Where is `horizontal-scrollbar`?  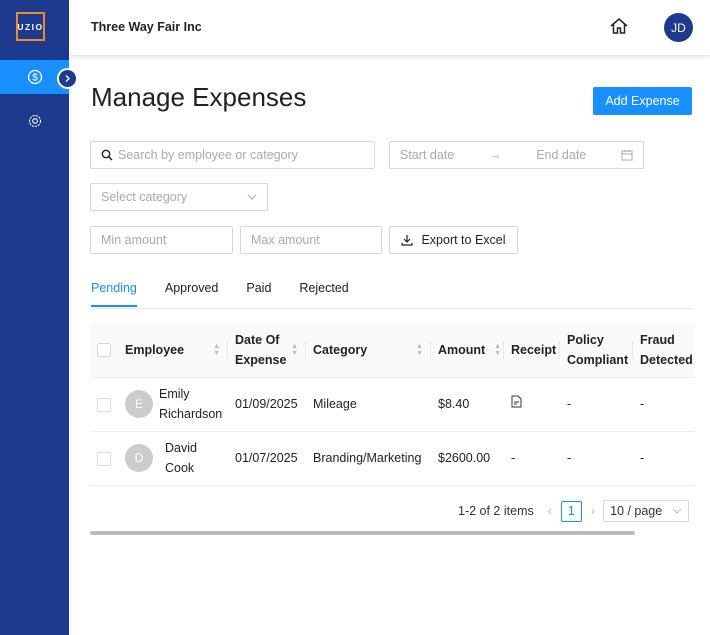
horizontal-scrollbar is located at coordinates (362, 533).